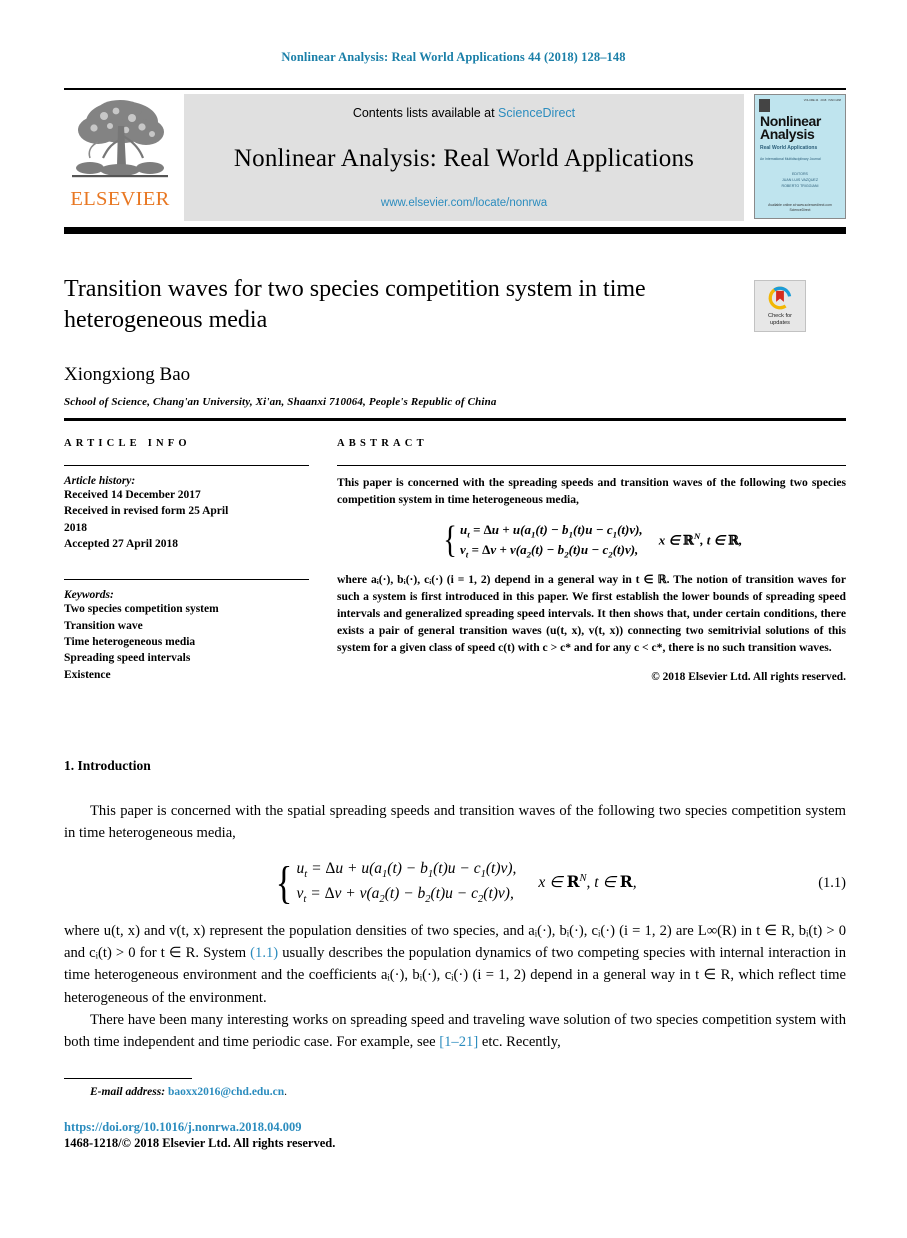 This screenshot has height=1238, width=907. I want to click on email-label: E-mail address:, so click(128, 1092).